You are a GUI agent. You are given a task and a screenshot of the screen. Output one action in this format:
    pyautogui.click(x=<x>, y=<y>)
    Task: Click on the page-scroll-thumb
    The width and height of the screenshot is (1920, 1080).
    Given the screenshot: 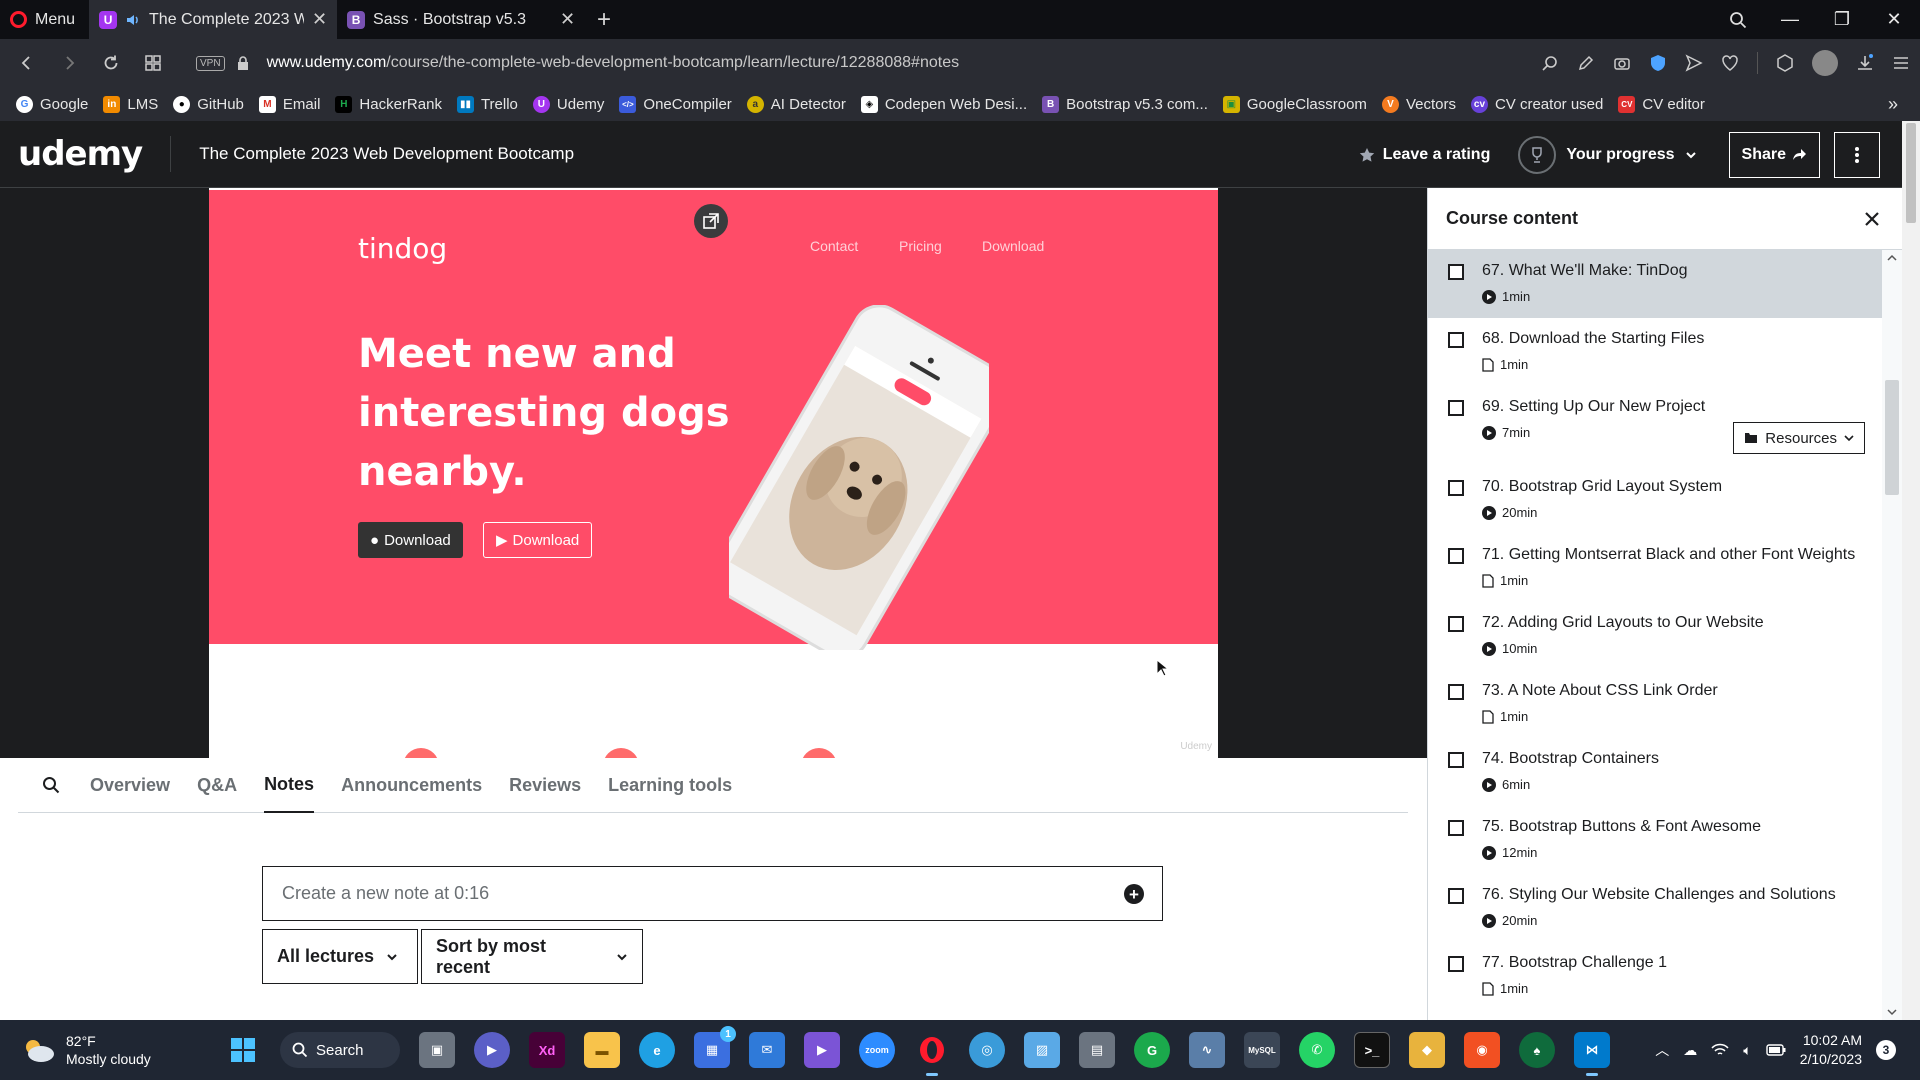 What is the action you would take?
    pyautogui.click(x=1911, y=173)
    